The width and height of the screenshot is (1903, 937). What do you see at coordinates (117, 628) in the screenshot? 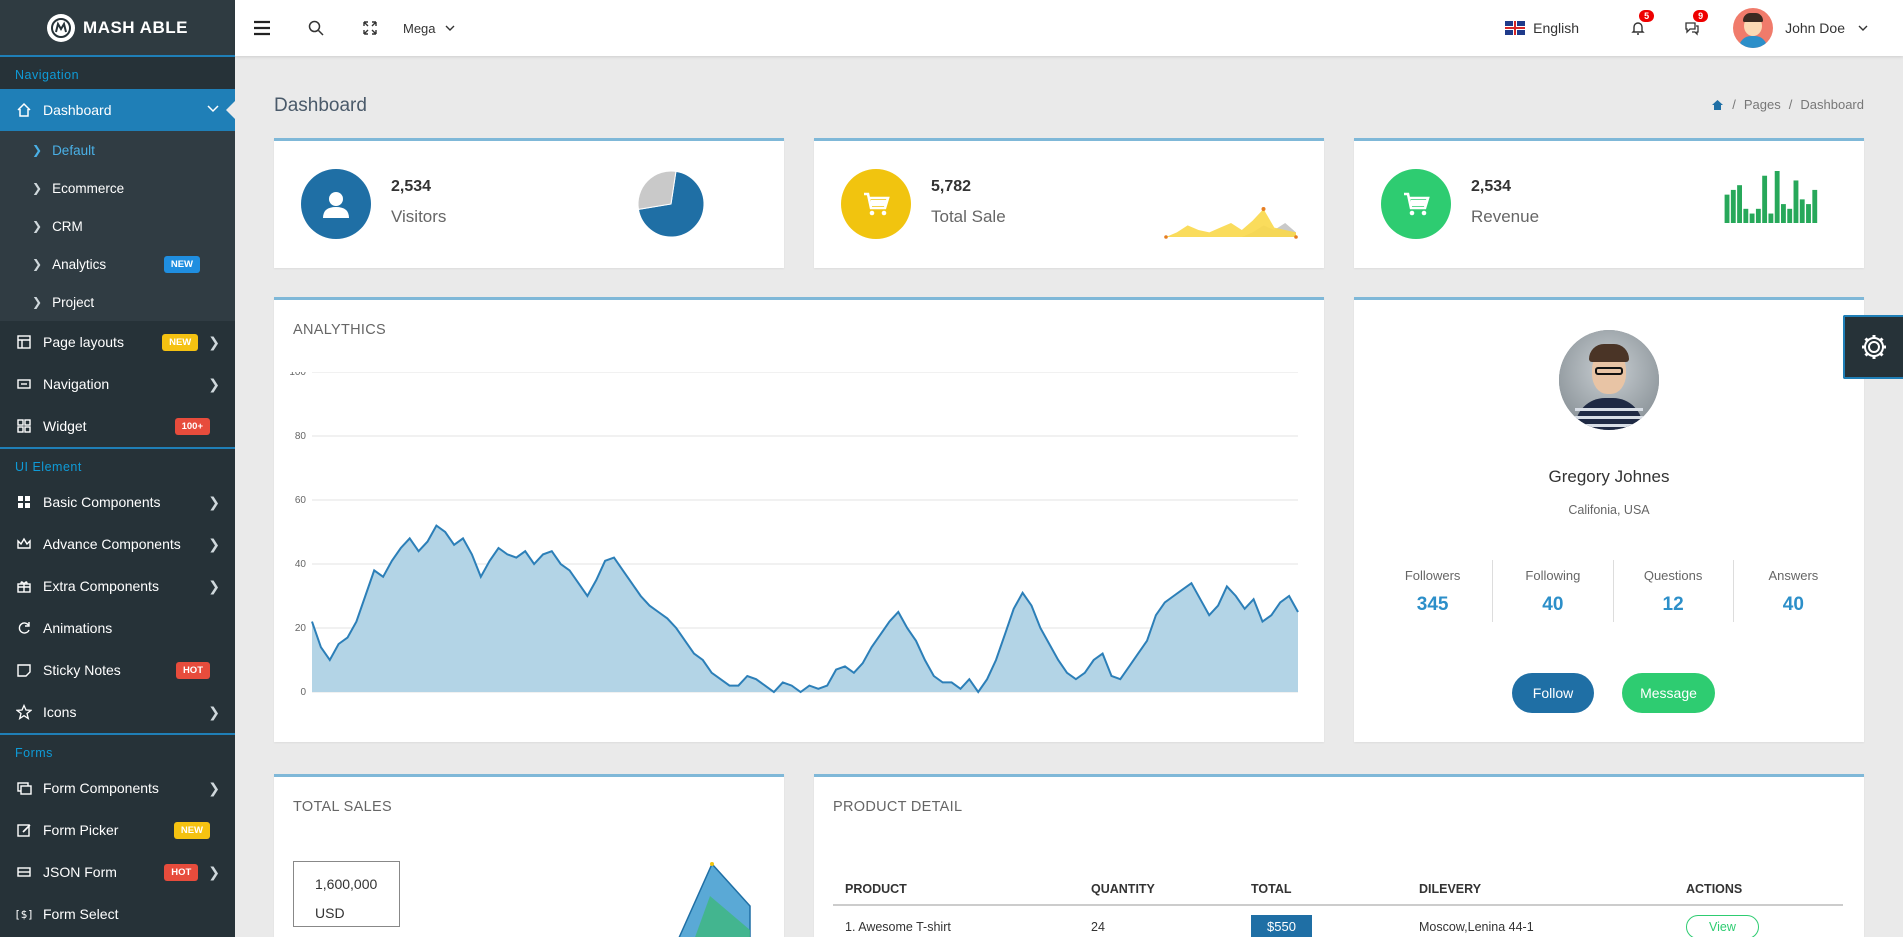
I see `sidebar-item-animations: Animations` at bounding box center [117, 628].